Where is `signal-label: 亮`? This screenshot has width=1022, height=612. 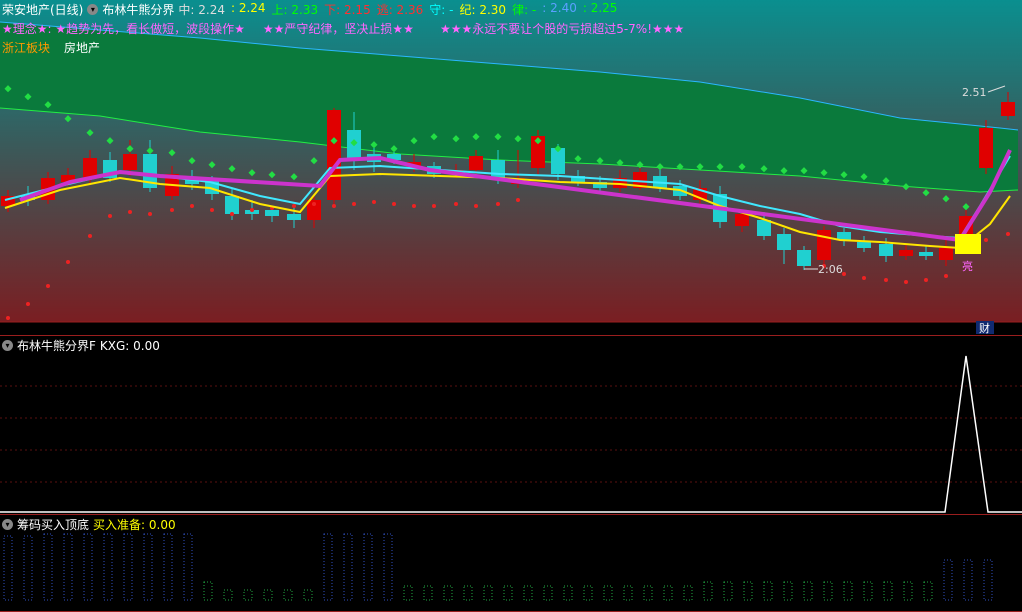
signal-label: 亮 is located at coordinates (967, 266).